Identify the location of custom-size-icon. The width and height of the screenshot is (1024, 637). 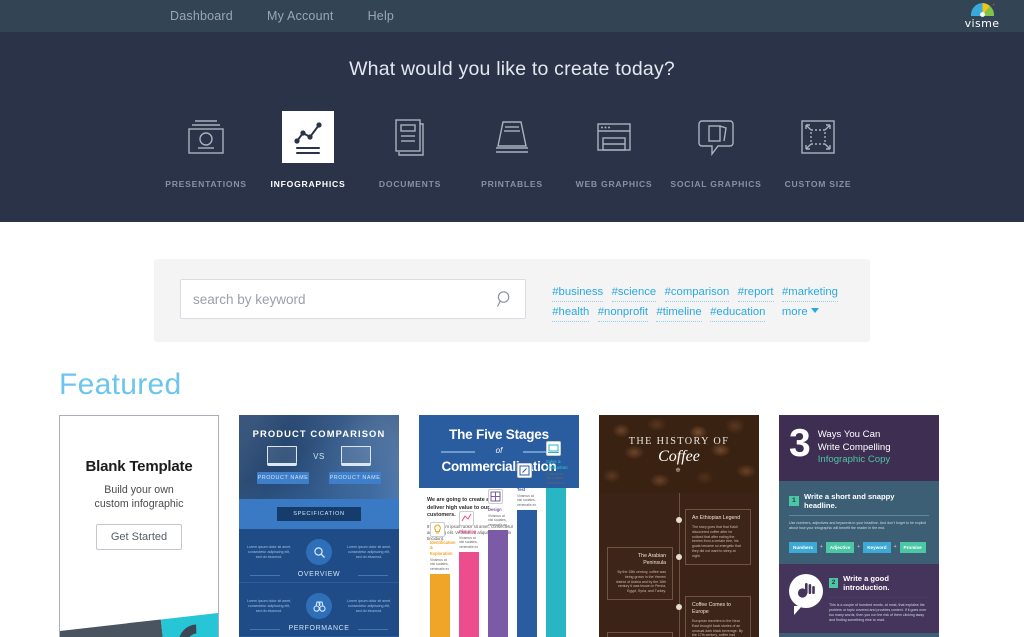
(818, 137).